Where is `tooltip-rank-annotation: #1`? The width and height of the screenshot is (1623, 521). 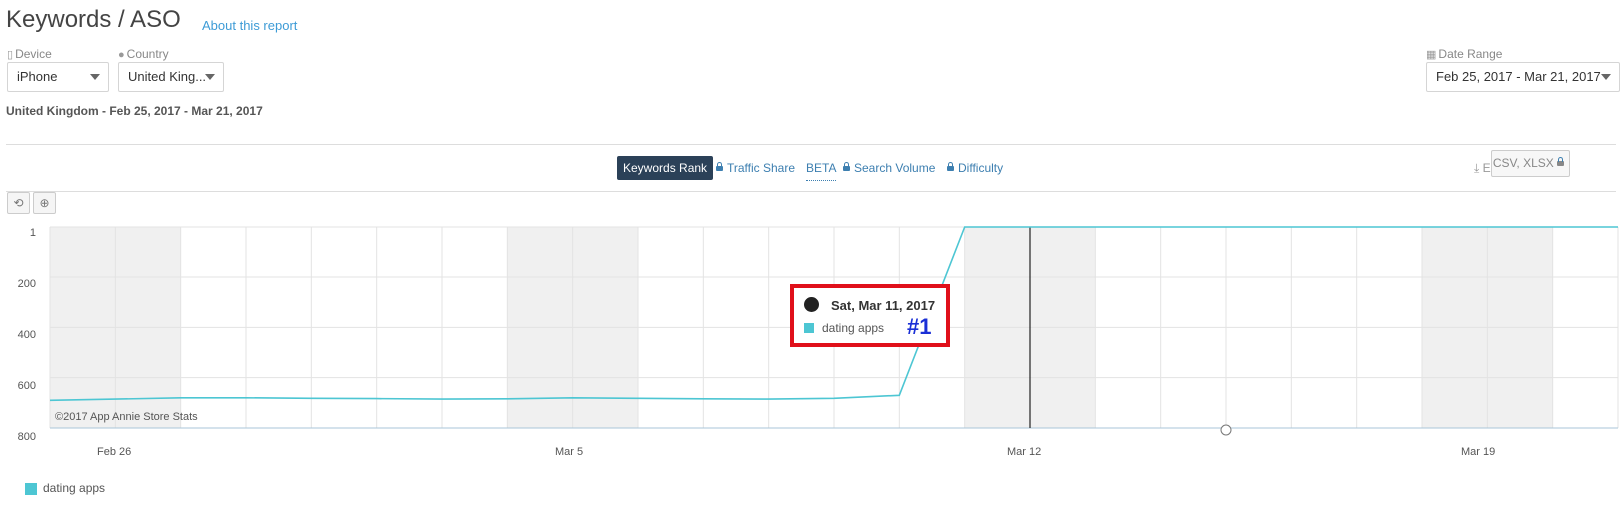 tooltip-rank-annotation: #1 is located at coordinates (919, 326).